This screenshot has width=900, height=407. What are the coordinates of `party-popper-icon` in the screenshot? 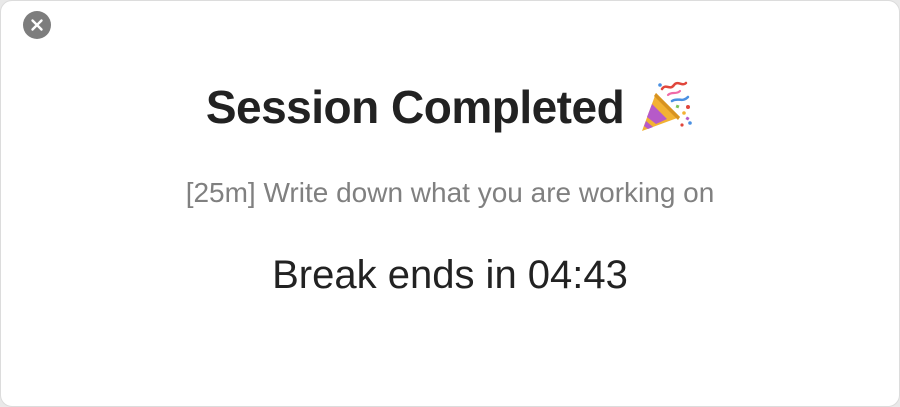 It's located at (667, 106).